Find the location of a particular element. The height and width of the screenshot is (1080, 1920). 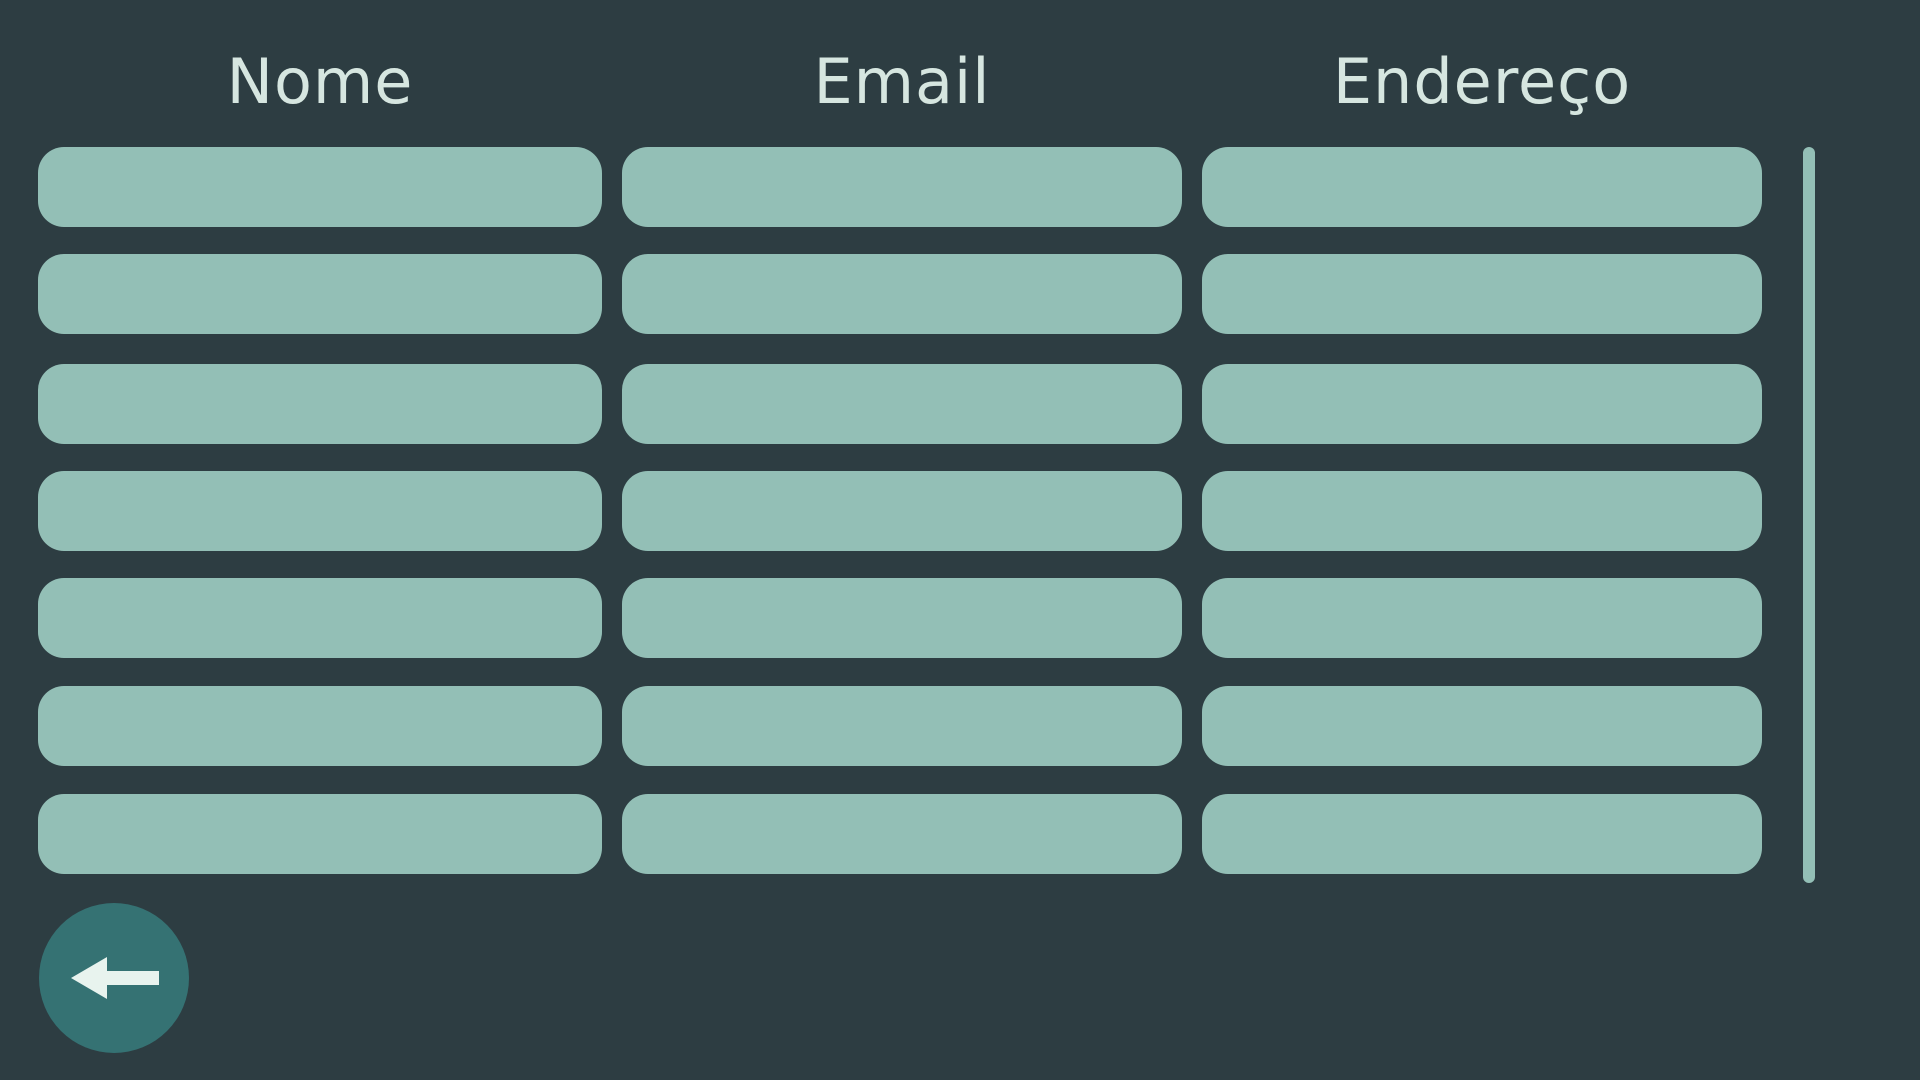

scrollbar is located at coordinates (1809, 515).